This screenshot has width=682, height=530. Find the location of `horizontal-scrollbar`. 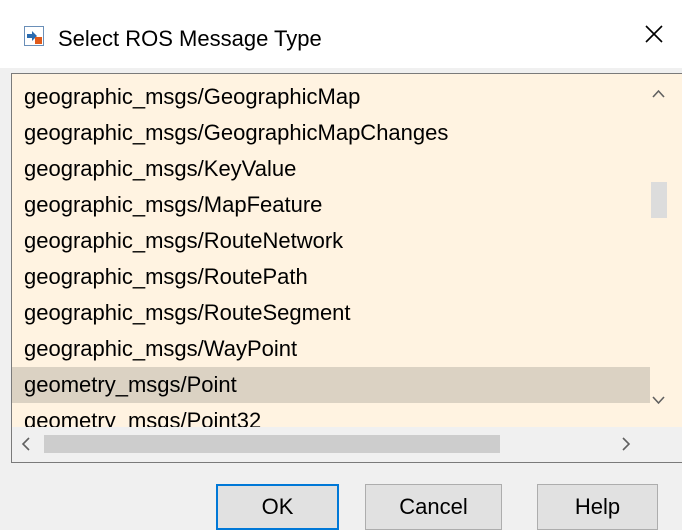

horizontal-scrollbar is located at coordinates (347, 444).